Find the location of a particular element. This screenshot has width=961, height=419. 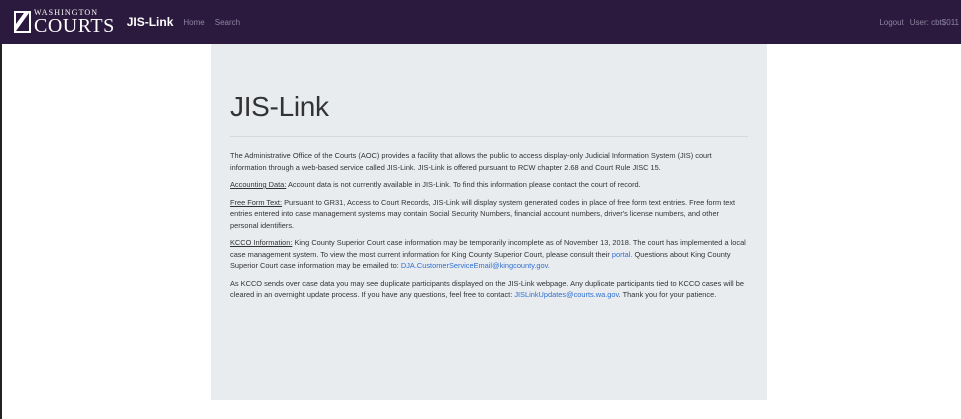

nav-user-area: Logout User: cbt$011 is located at coordinates (916, 22).